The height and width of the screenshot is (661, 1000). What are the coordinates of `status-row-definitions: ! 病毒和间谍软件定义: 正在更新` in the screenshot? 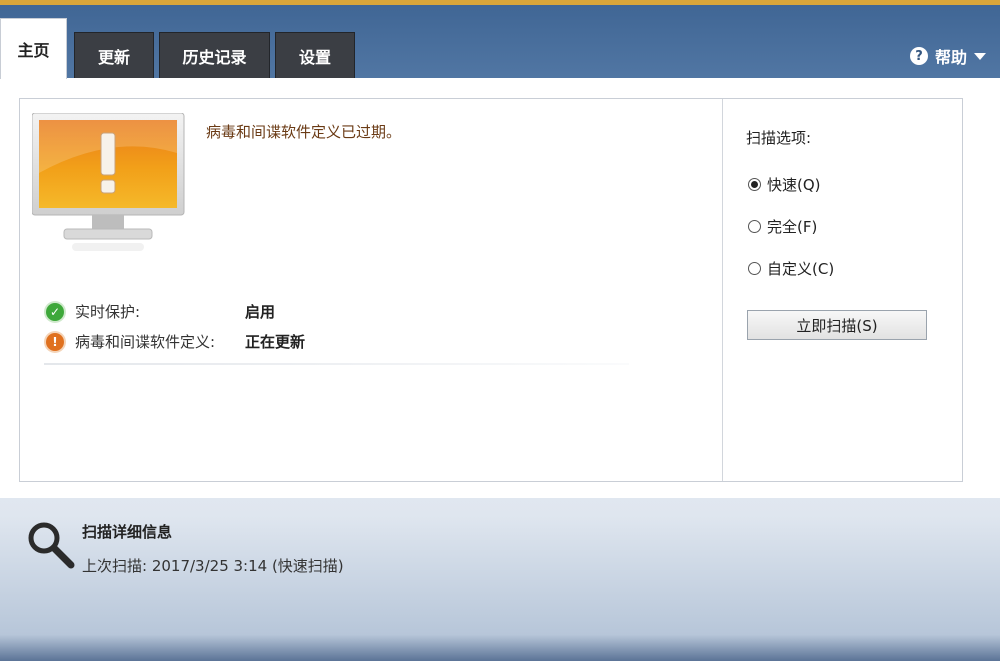 It's located at (175, 341).